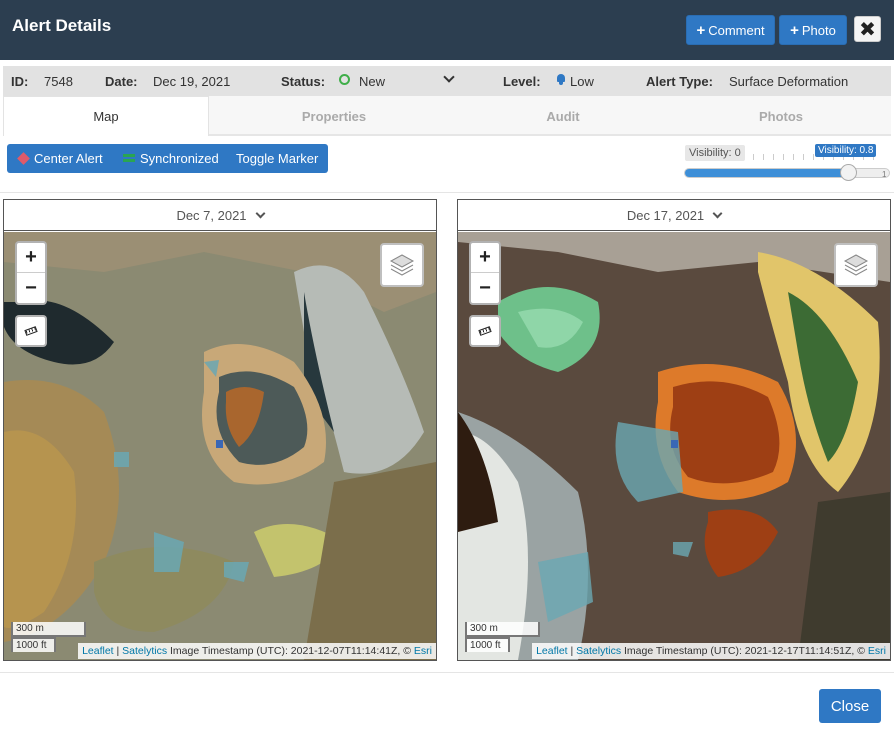 This screenshot has height=734, width=894. Describe the element at coordinates (736, 30) in the screenshot. I see `comment-label: Comment` at that location.